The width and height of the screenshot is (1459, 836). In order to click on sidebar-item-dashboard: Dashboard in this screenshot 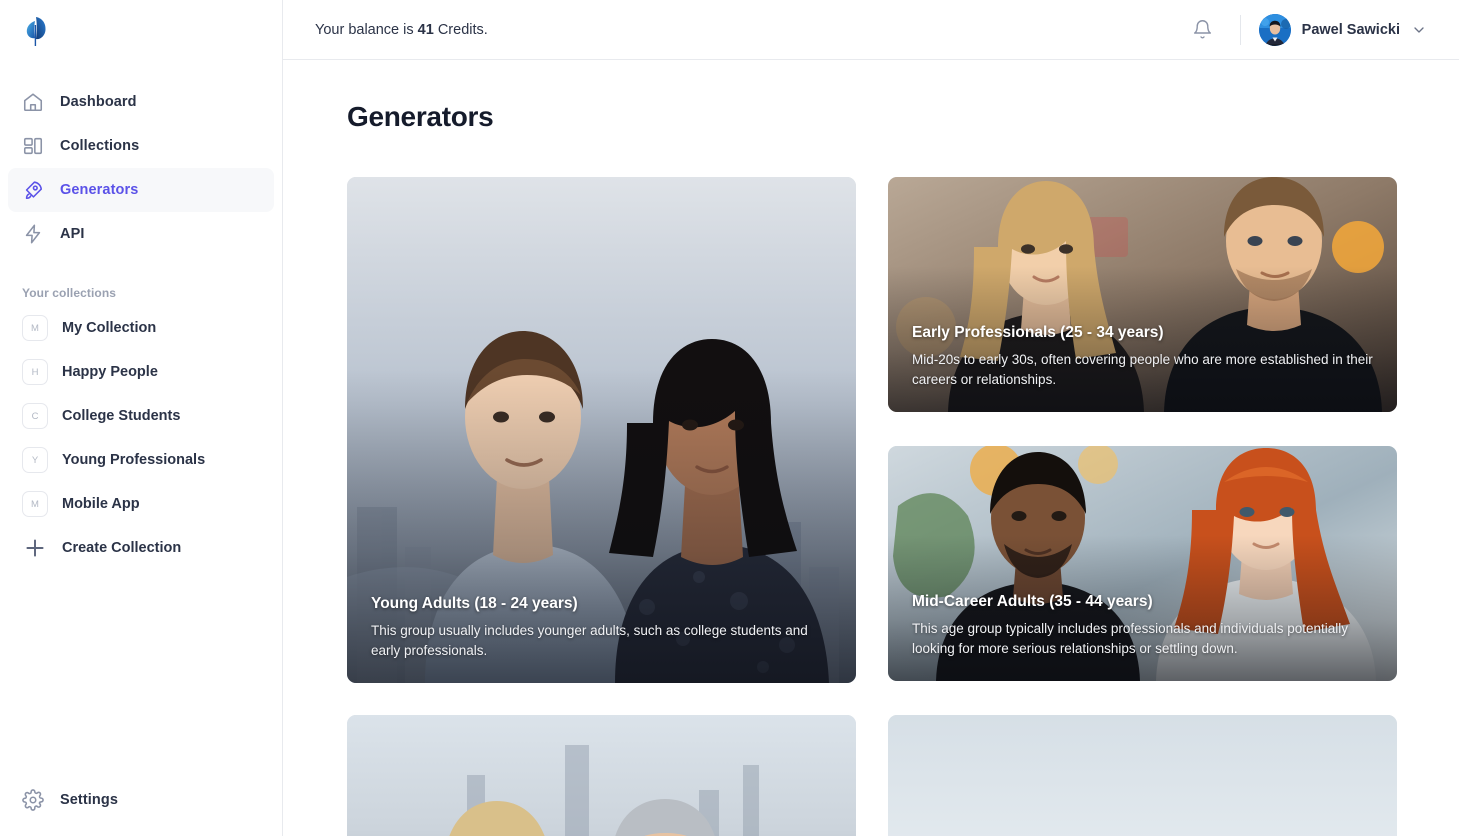, I will do `click(141, 102)`.